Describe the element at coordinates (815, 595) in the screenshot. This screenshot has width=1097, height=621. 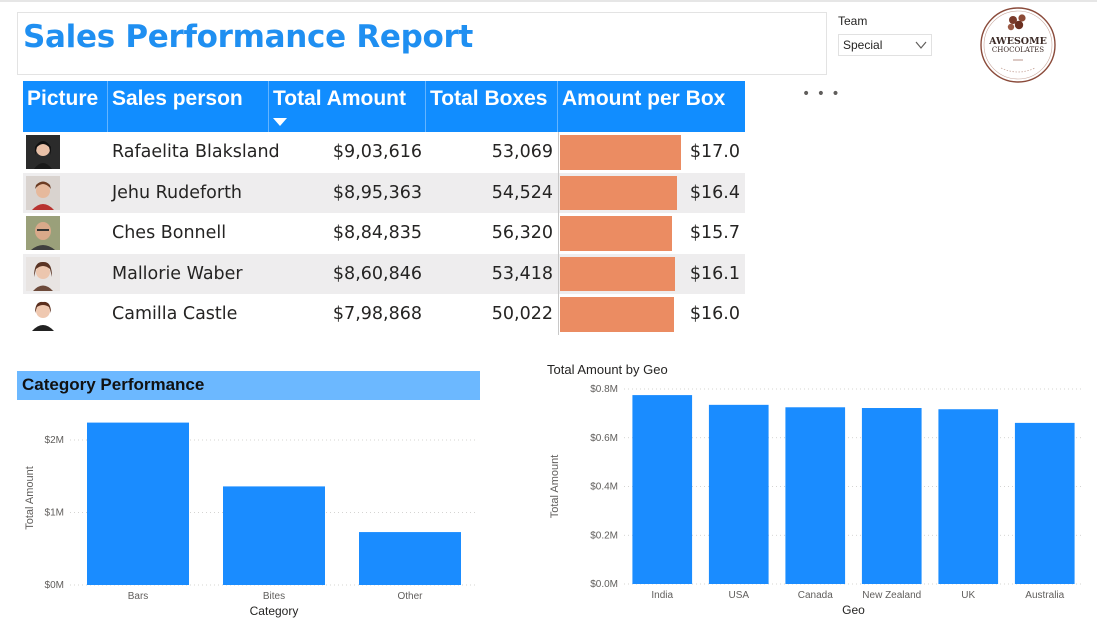
I see `x-tick-label: Canada` at that location.